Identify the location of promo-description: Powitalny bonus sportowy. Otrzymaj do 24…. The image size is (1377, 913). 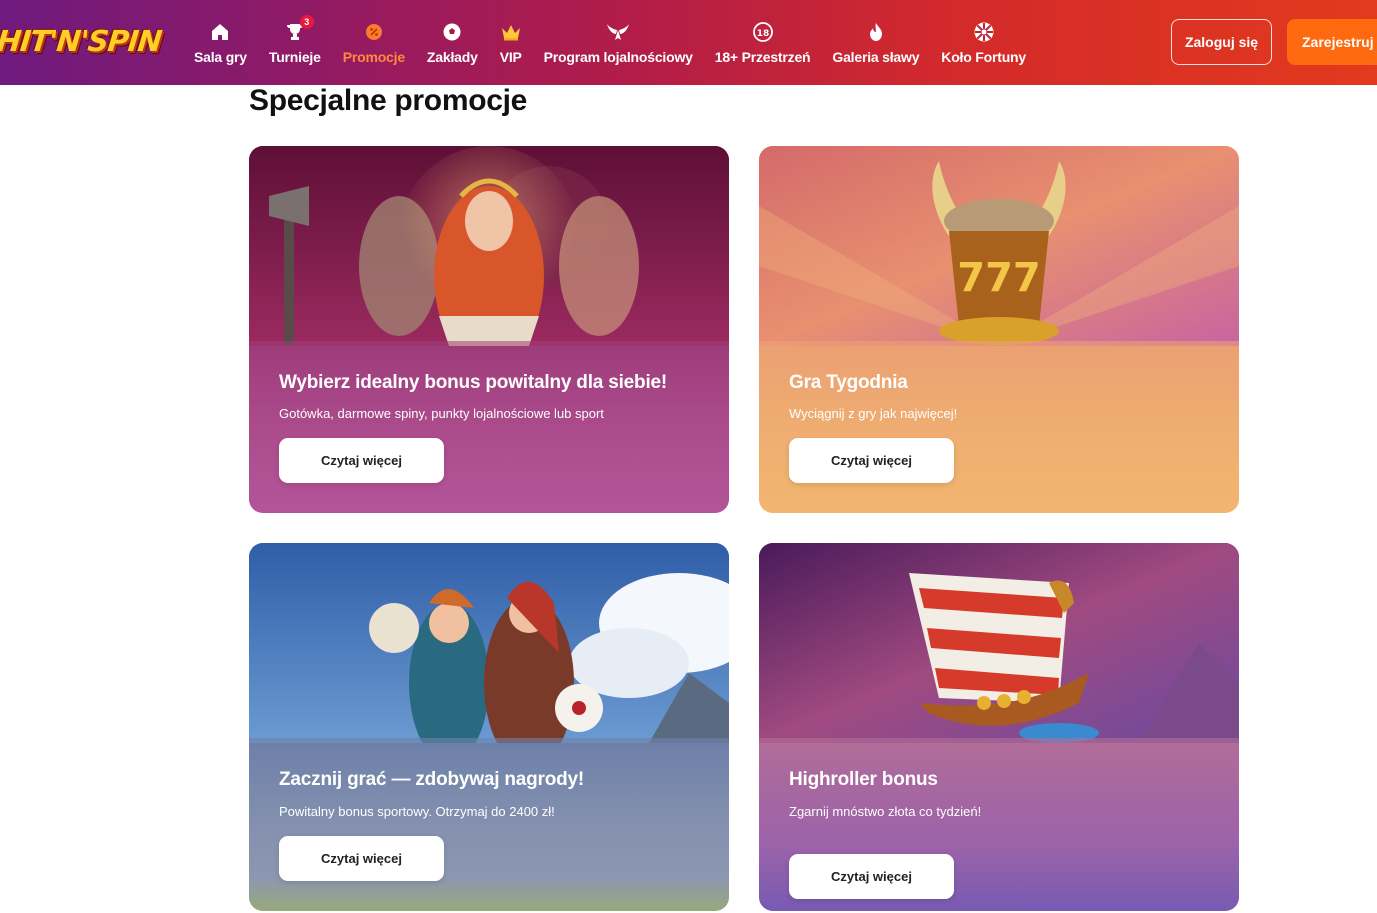
(417, 811).